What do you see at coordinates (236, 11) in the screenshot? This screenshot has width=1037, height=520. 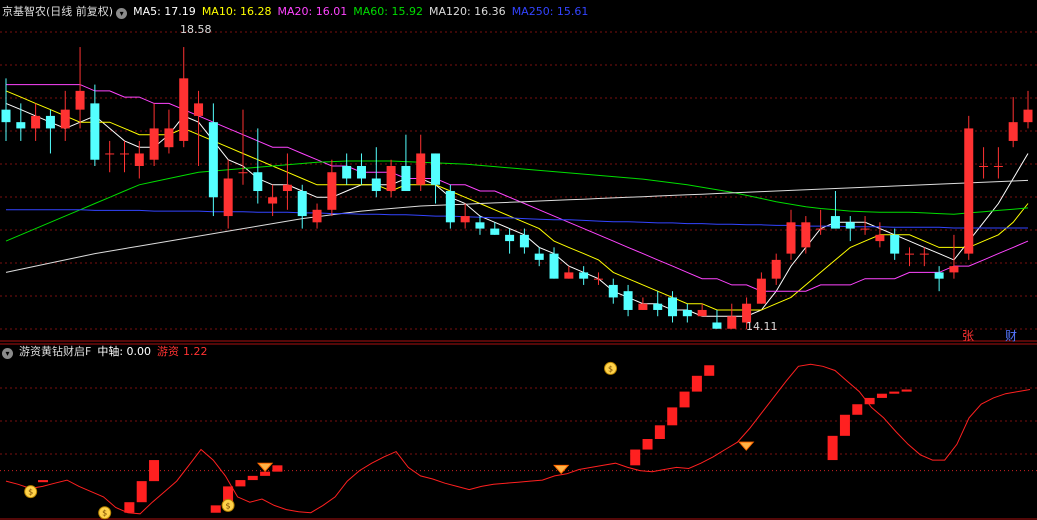 I see `ma10-value: MA10: 16.28` at bounding box center [236, 11].